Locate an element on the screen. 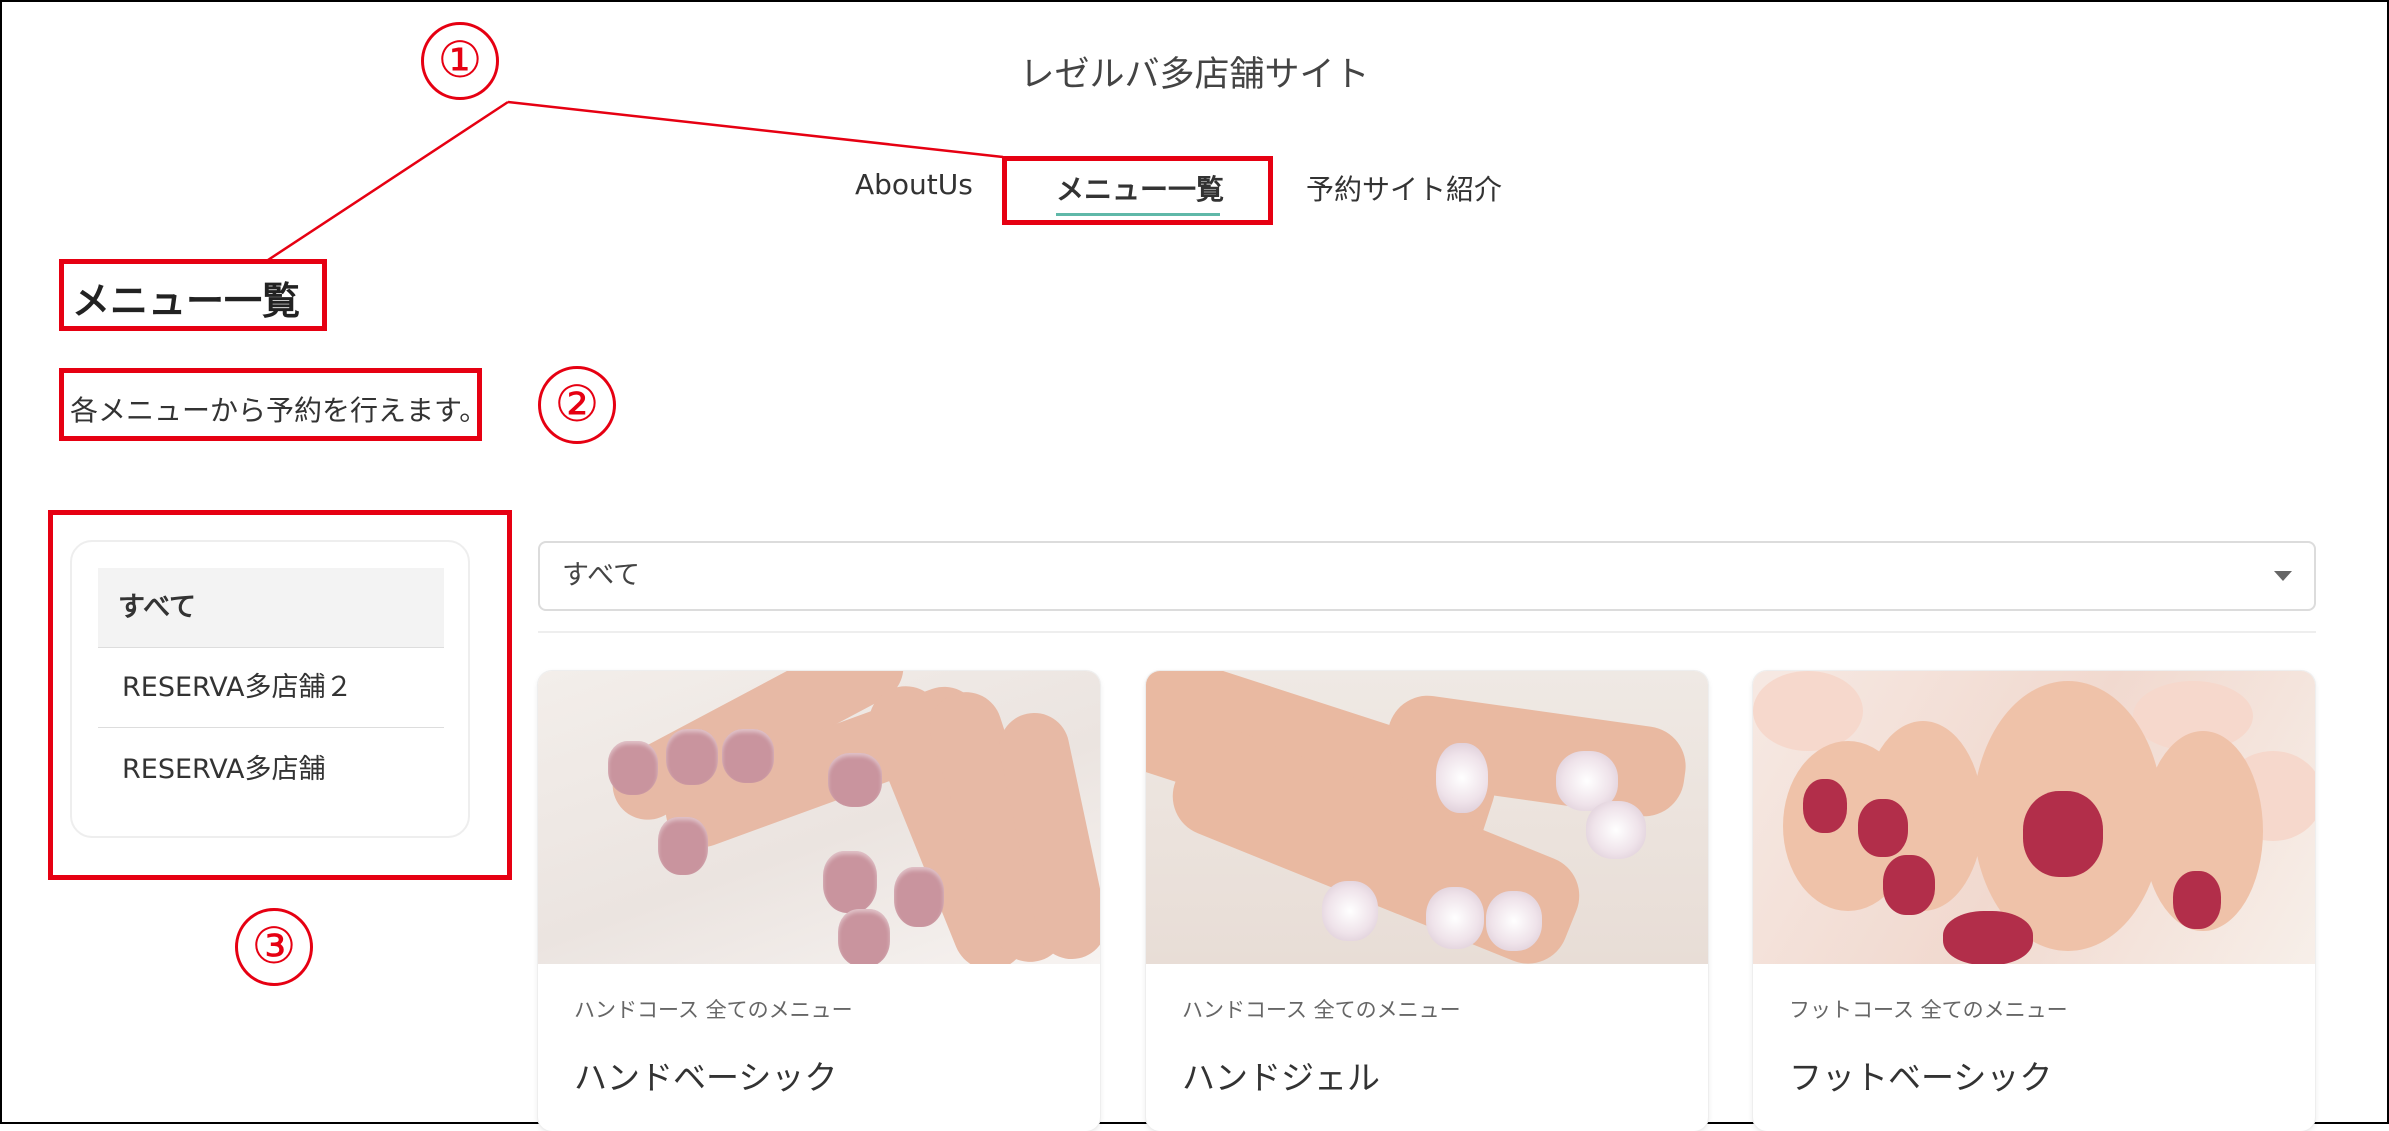 The image size is (2389, 1131). annotation-box-sidebar is located at coordinates (280, 695).